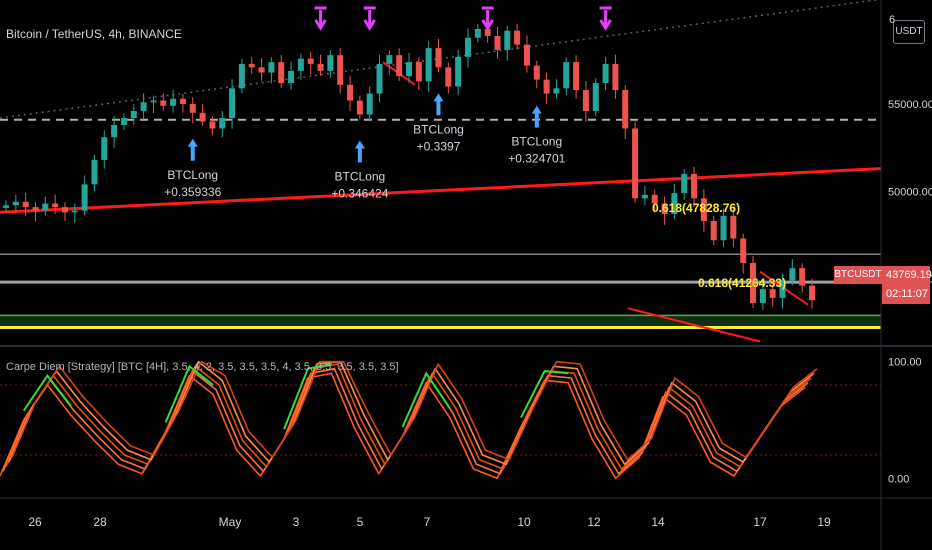 The height and width of the screenshot is (550, 932). What do you see at coordinates (907, 285) in the screenshot?
I see `last-price-badge: 43769.19 02:11:07` at bounding box center [907, 285].